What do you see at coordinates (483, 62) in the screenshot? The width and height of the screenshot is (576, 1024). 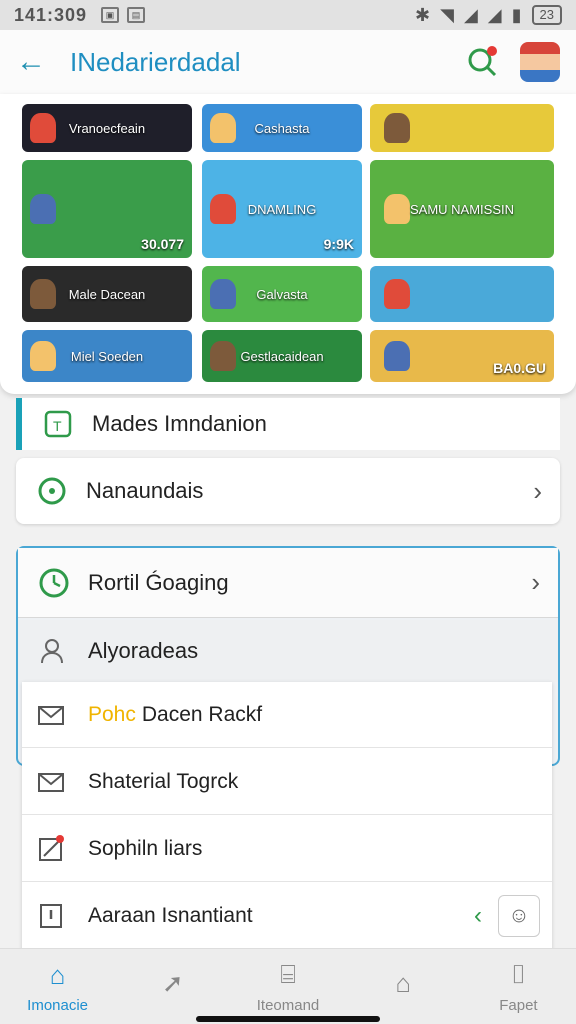 I see `search-icon` at bounding box center [483, 62].